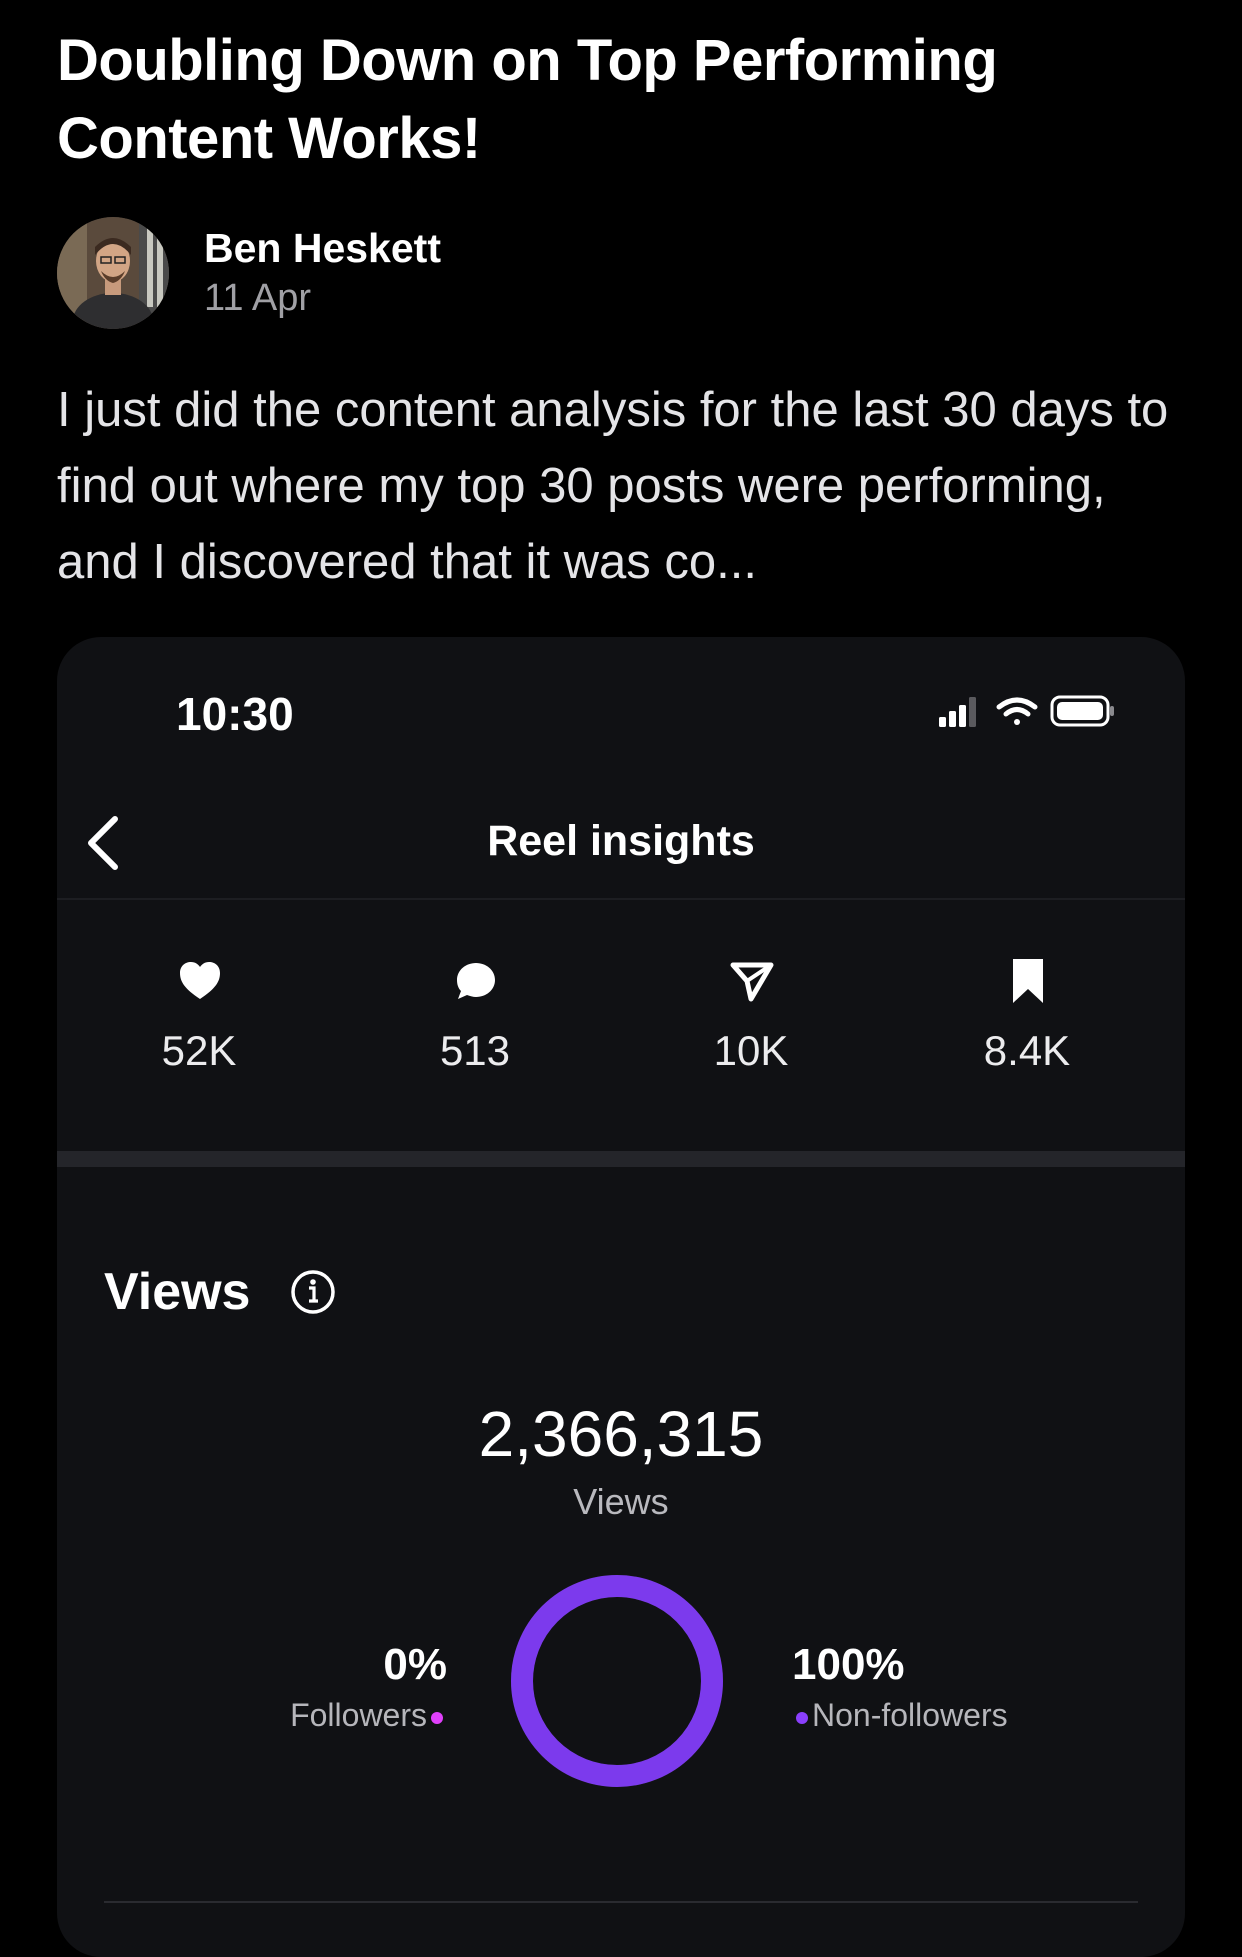 This screenshot has width=1242, height=1957. I want to click on nonfollowers-label: Non-followers, so click(910, 1715).